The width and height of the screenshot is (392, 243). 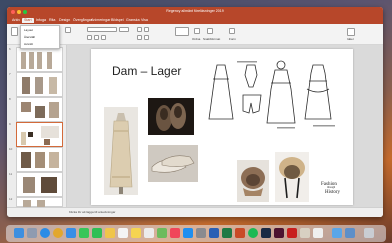 I want to click on settings-icon, so click(x=201, y=233).